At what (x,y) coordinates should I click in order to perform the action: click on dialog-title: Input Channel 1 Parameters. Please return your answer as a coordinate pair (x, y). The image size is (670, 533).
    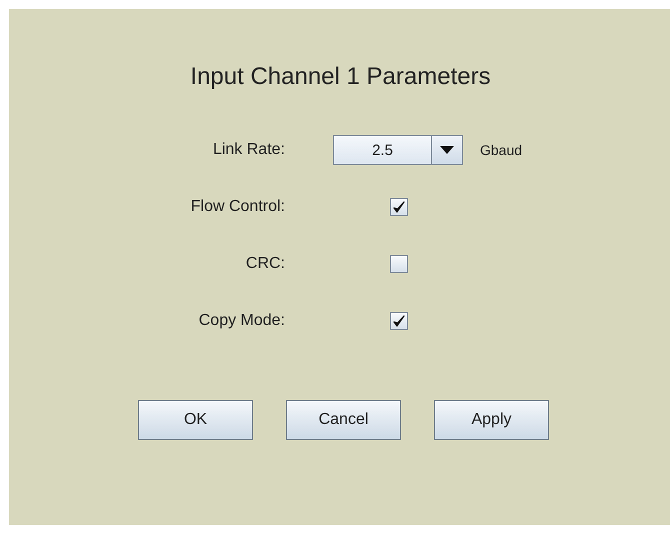
    Looking at the image, I should click on (340, 77).